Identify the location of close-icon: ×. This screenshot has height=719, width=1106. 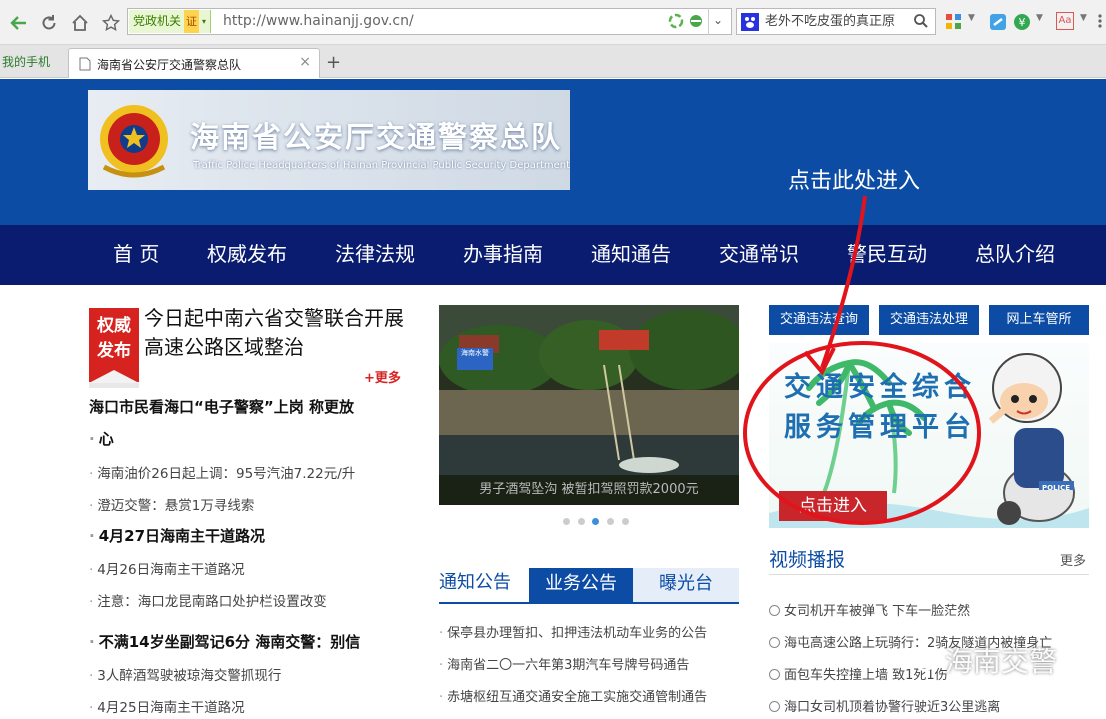
(305, 62).